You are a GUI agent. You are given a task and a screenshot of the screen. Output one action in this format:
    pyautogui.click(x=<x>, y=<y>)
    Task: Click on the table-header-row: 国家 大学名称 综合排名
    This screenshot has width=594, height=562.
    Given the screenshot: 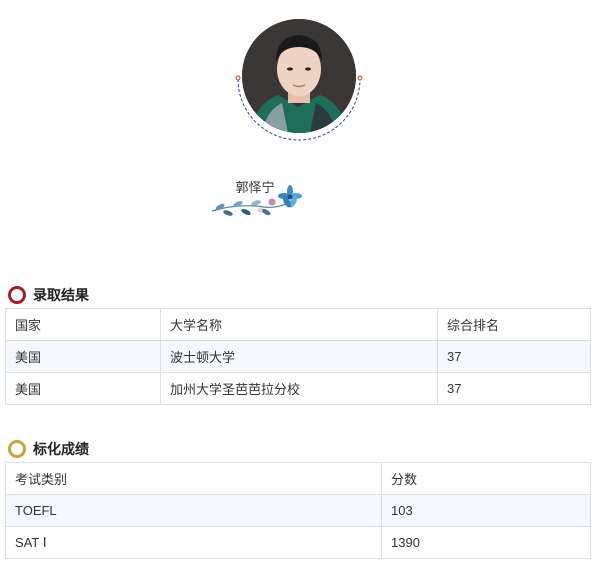 What is the action you would take?
    pyautogui.click(x=298, y=324)
    